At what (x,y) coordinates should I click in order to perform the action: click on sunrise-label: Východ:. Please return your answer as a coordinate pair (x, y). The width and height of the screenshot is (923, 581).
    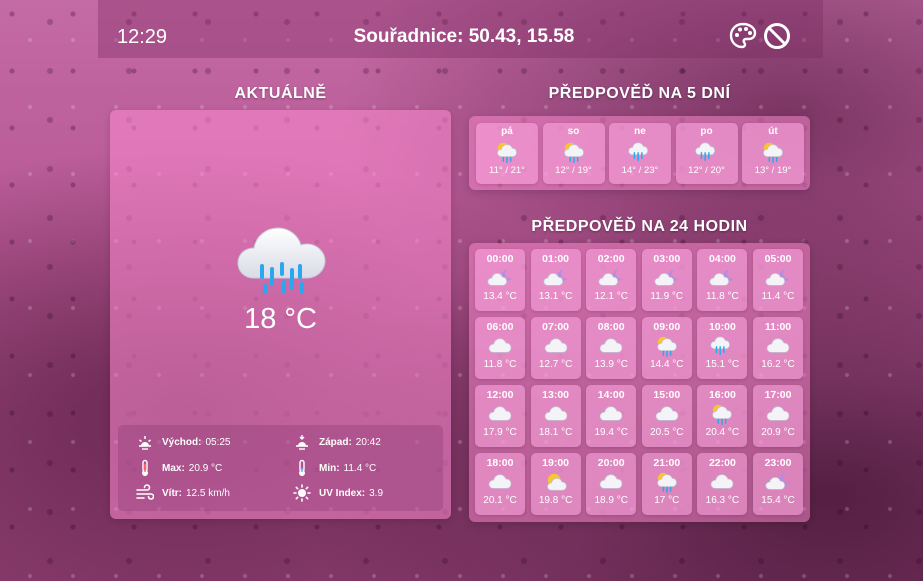
    Looking at the image, I should click on (182, 442).